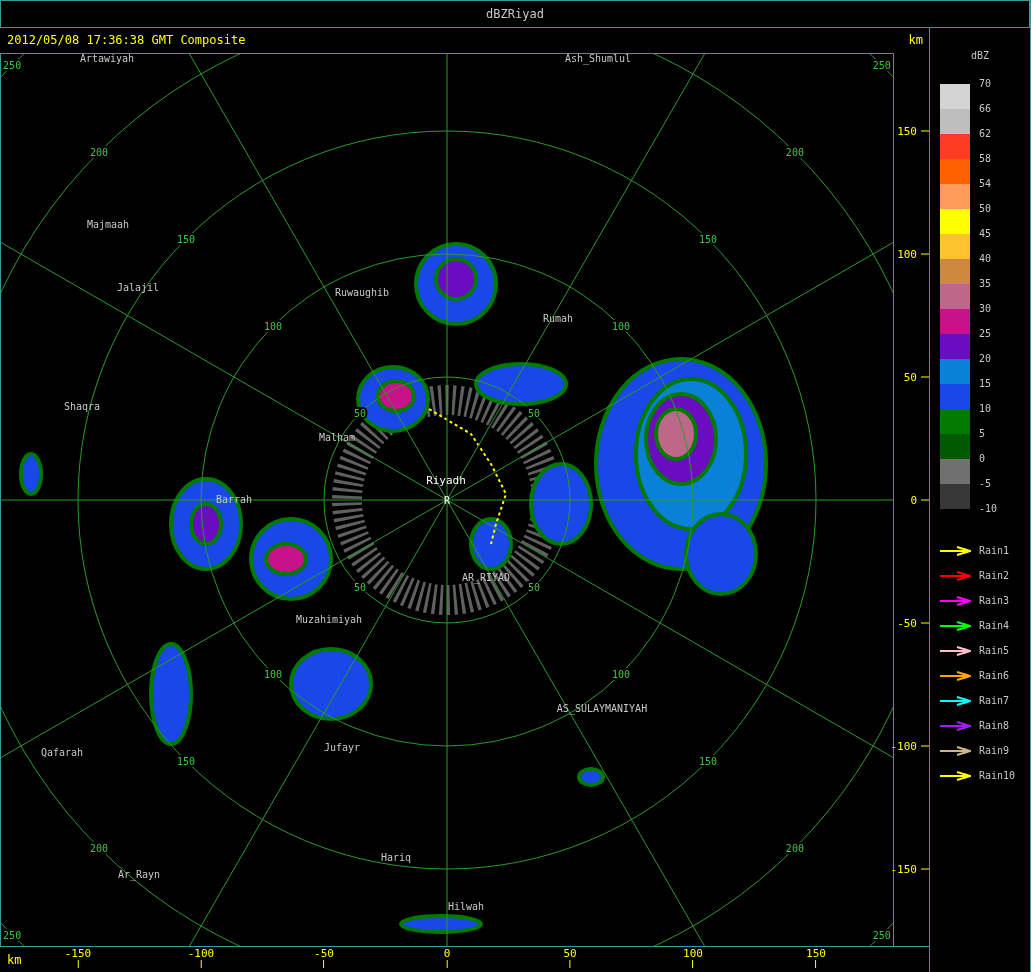 This screenshot has width=1031, height=972. Describe the element at coordinates (986, 84) in the screenshot. I see `scale-label: 70` at that location.